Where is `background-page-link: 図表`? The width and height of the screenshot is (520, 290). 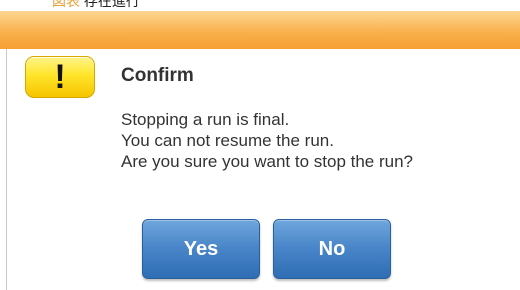 background-page-link: 図表 is located at coordinates (66, 4).